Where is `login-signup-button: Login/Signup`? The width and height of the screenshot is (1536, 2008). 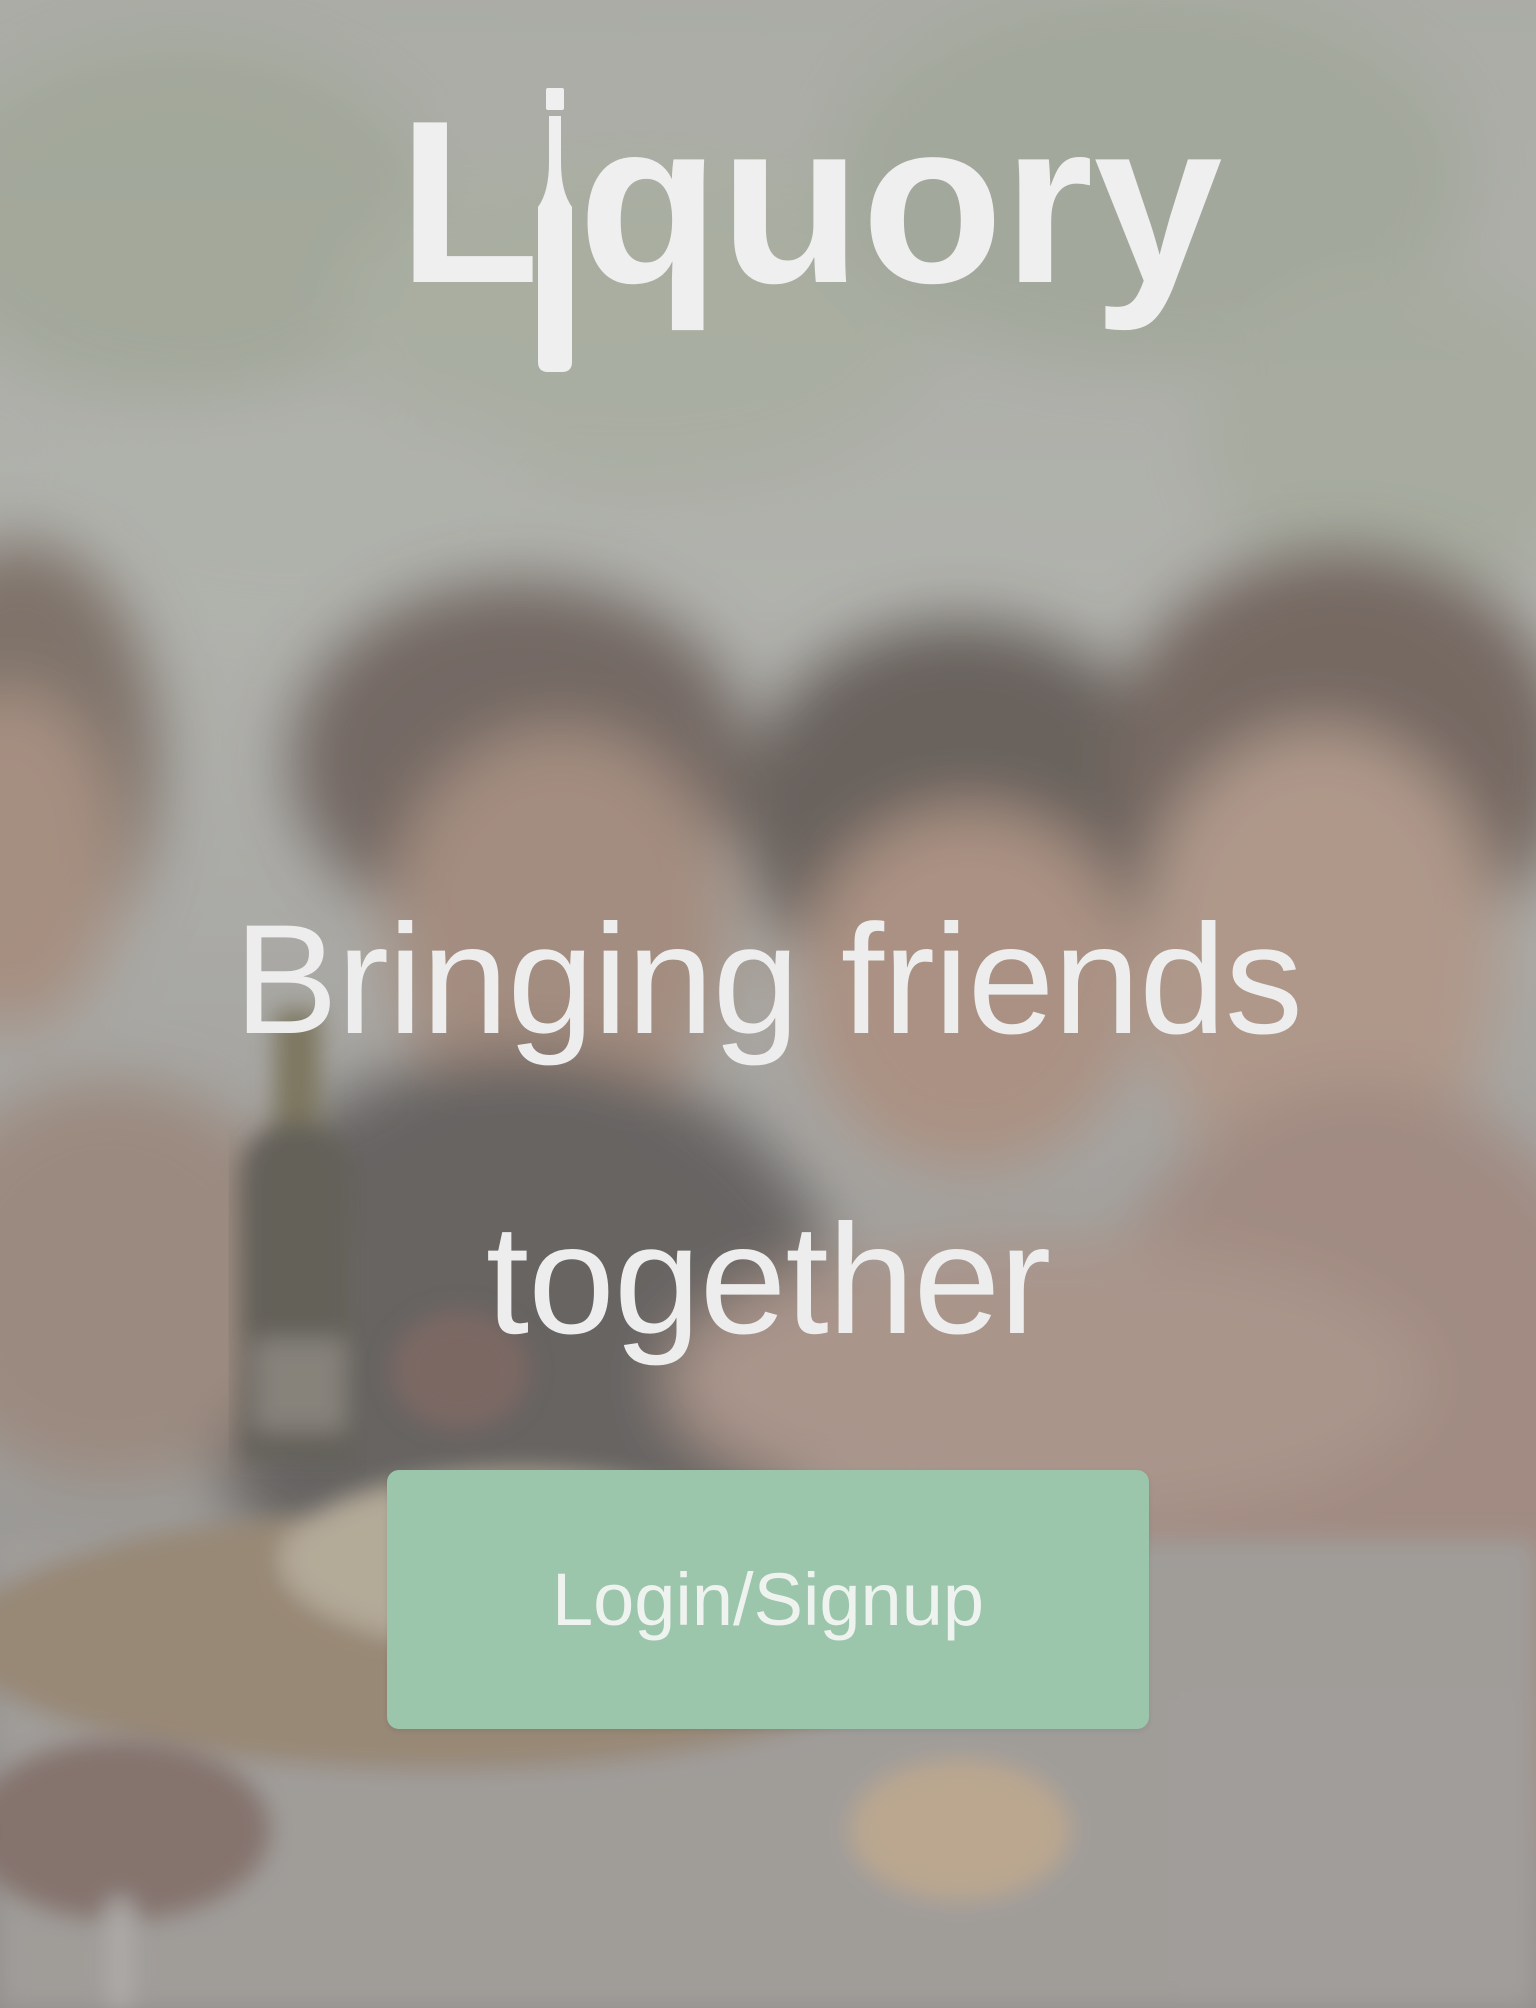 login-signup-button: Login/Signup is located at coordinates (768, 1599).